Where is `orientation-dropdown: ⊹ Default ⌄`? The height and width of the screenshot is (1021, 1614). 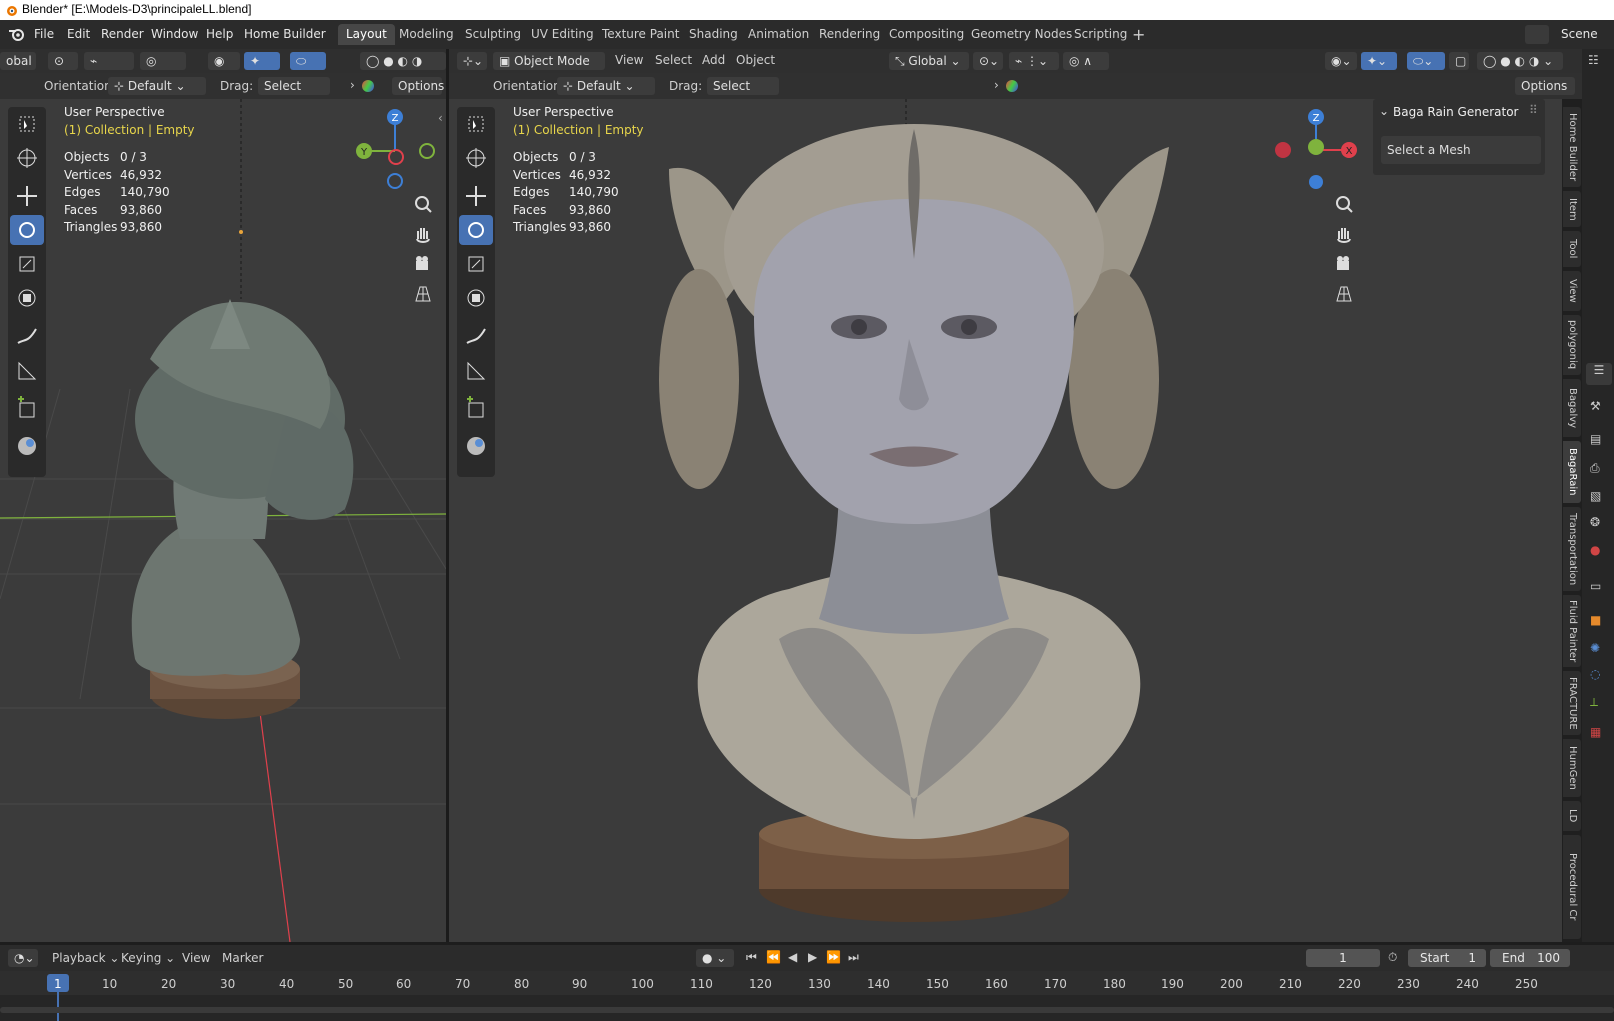
orientation-dropdown: ⊹ Default ⌄ is located at coordinates (606, 86).